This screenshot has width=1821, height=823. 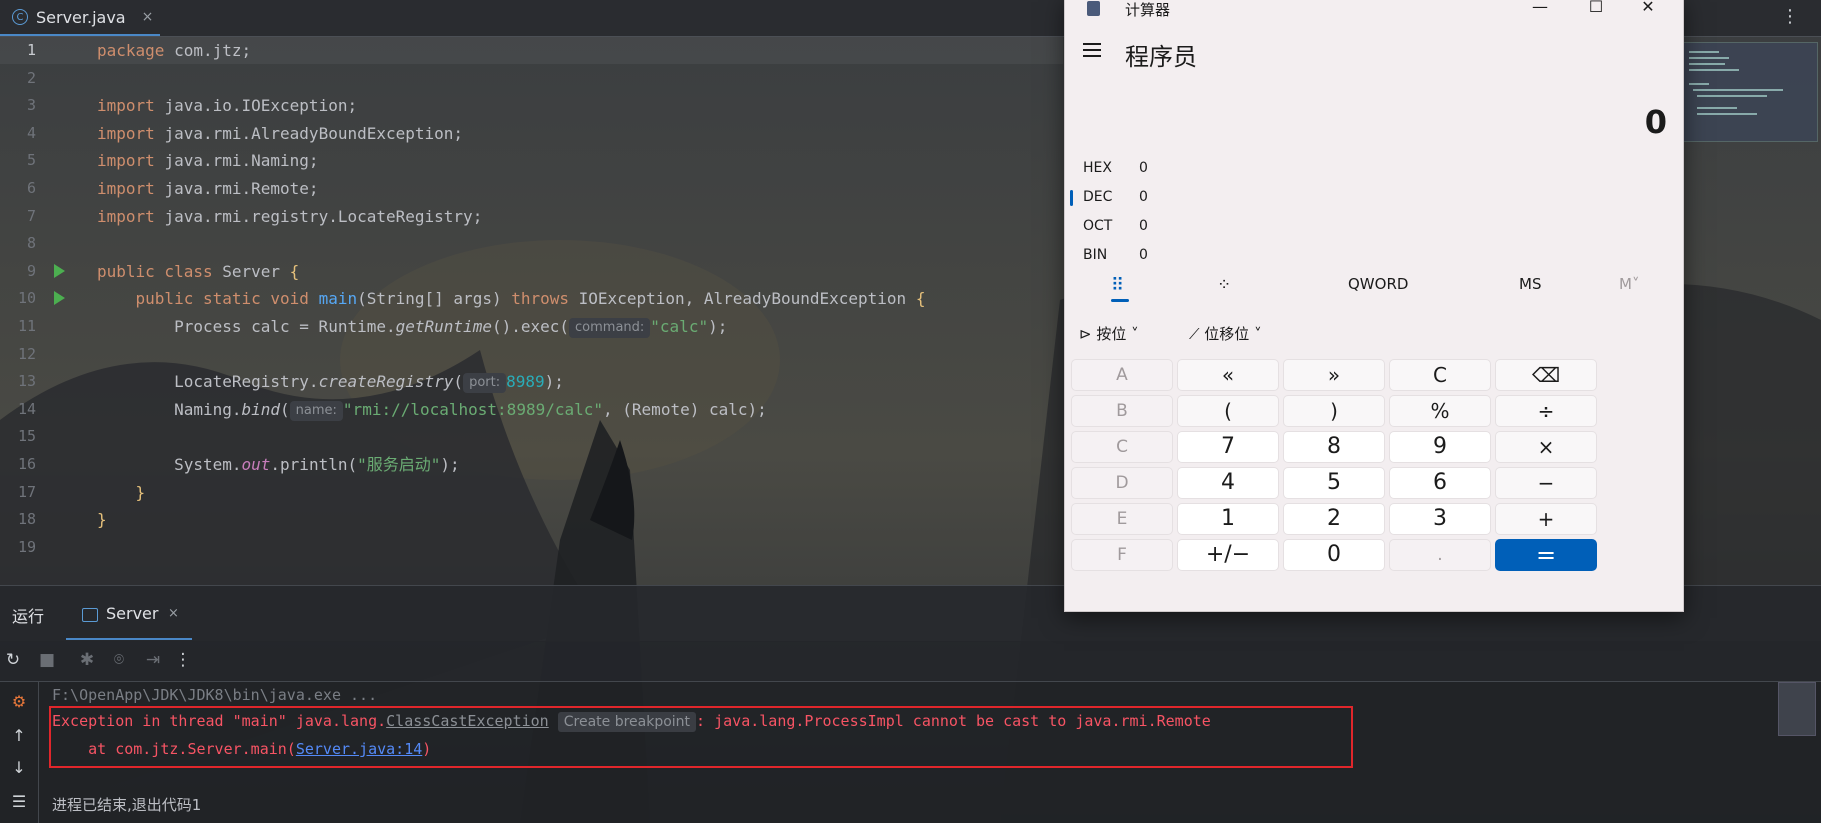 What do you see at coordinates (47, 660) in the screenshot?
I see `stop-icon: ■` at bounding box center [47, 660].